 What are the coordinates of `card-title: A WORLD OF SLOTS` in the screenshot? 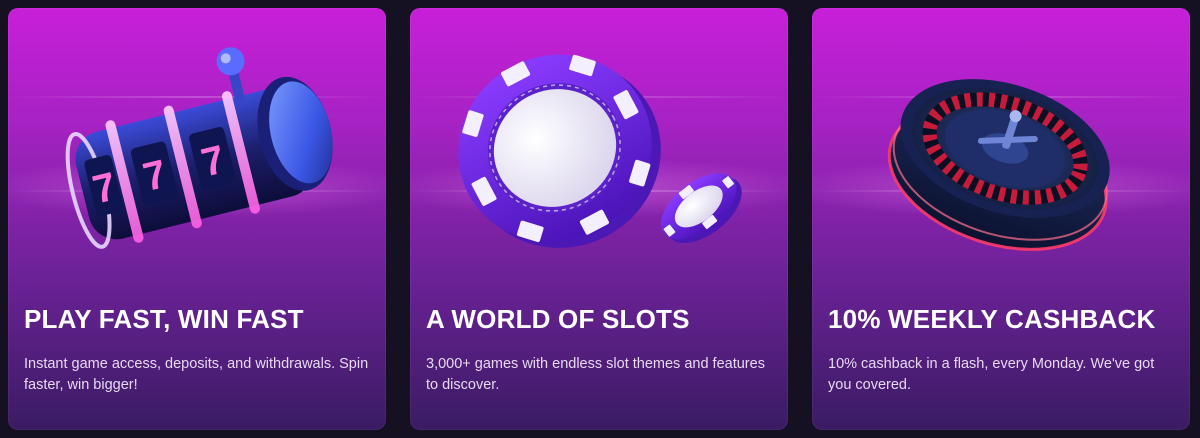 It's located at (558, 319).